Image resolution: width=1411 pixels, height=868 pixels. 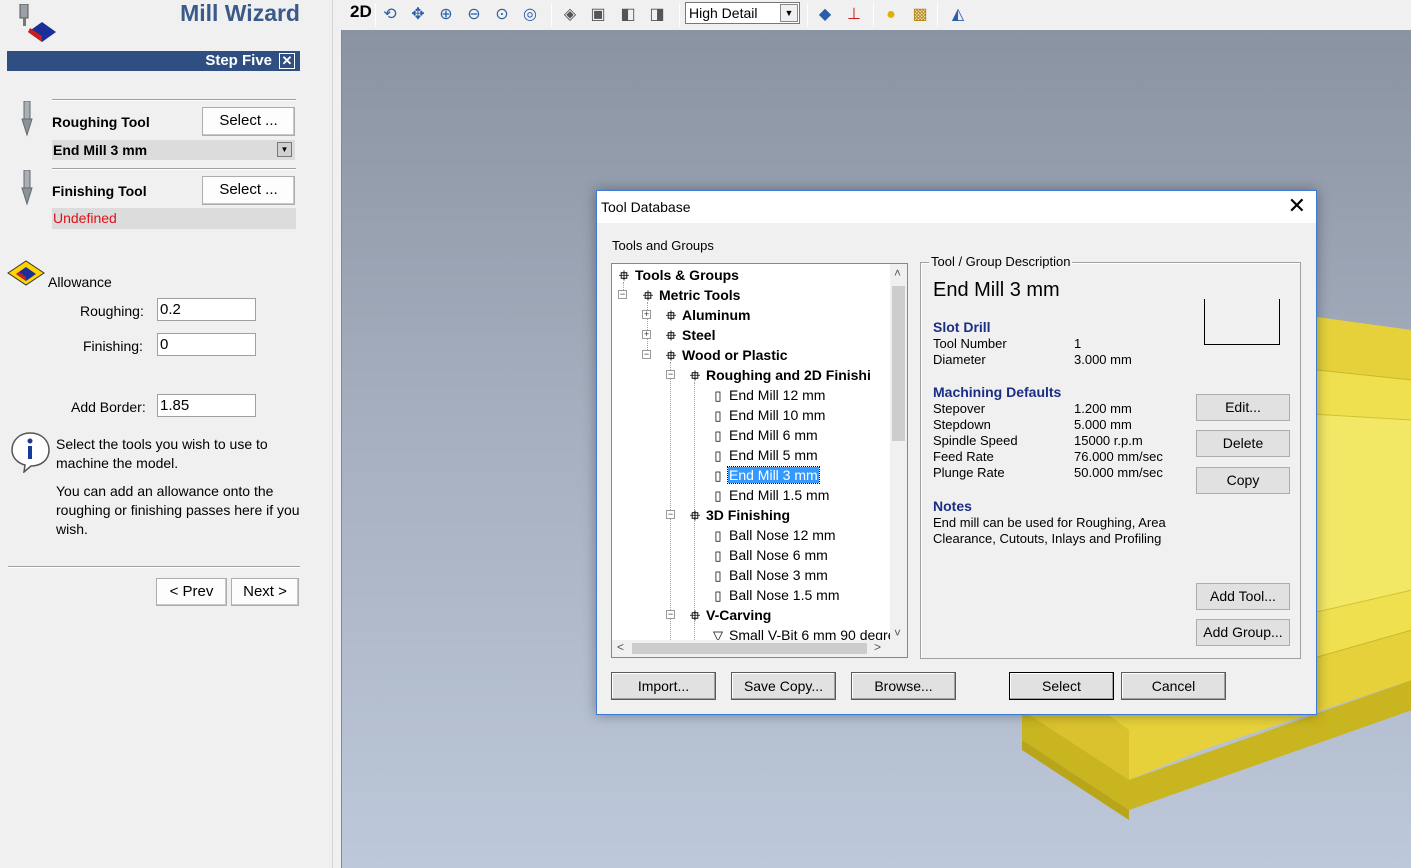 What do you see at coordinates (265, 592) in the screenshot?
I see `next-button: Next >` at bounding box center [265, 592].